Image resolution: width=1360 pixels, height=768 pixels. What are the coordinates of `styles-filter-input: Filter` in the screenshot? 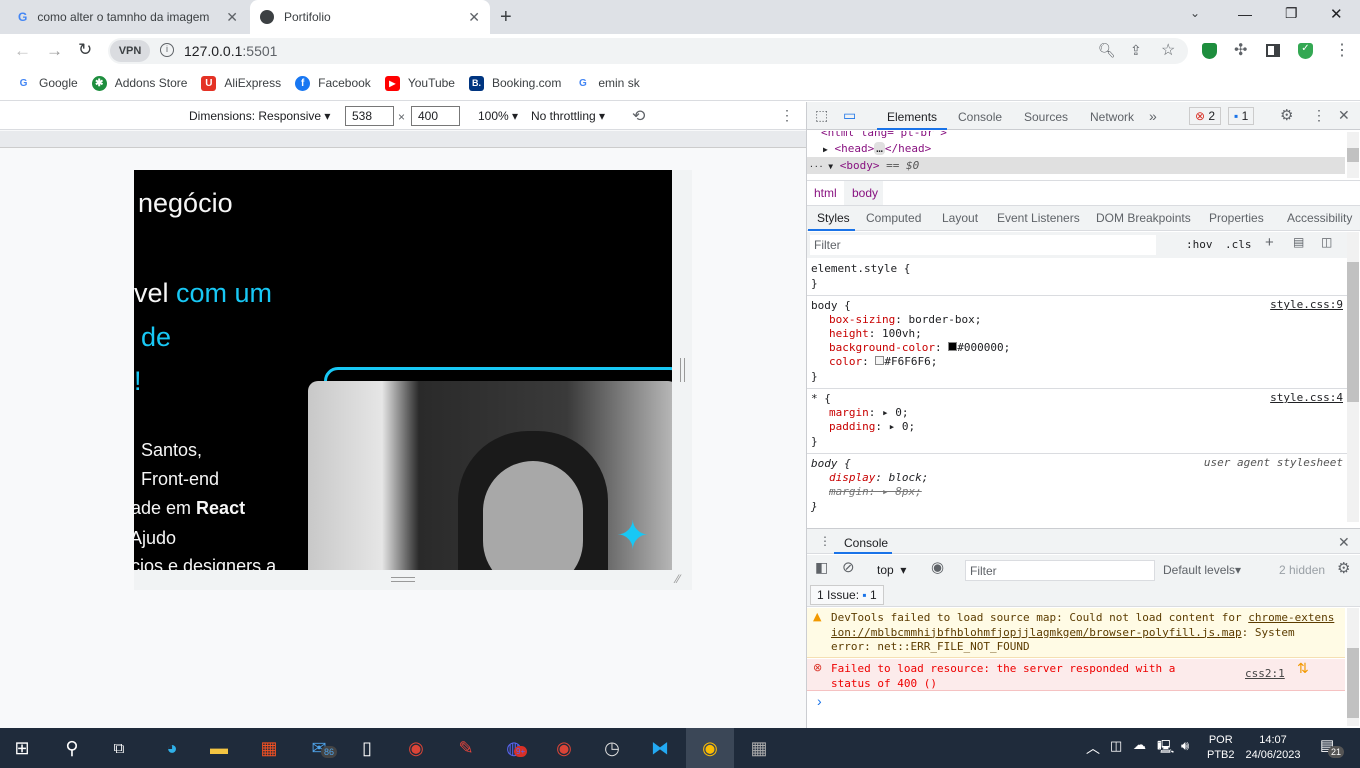 It's located at (983, 245).